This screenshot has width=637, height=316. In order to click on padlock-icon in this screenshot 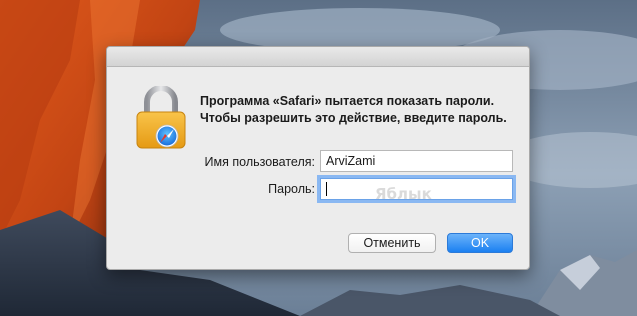, I will do `click(161, 117)`.